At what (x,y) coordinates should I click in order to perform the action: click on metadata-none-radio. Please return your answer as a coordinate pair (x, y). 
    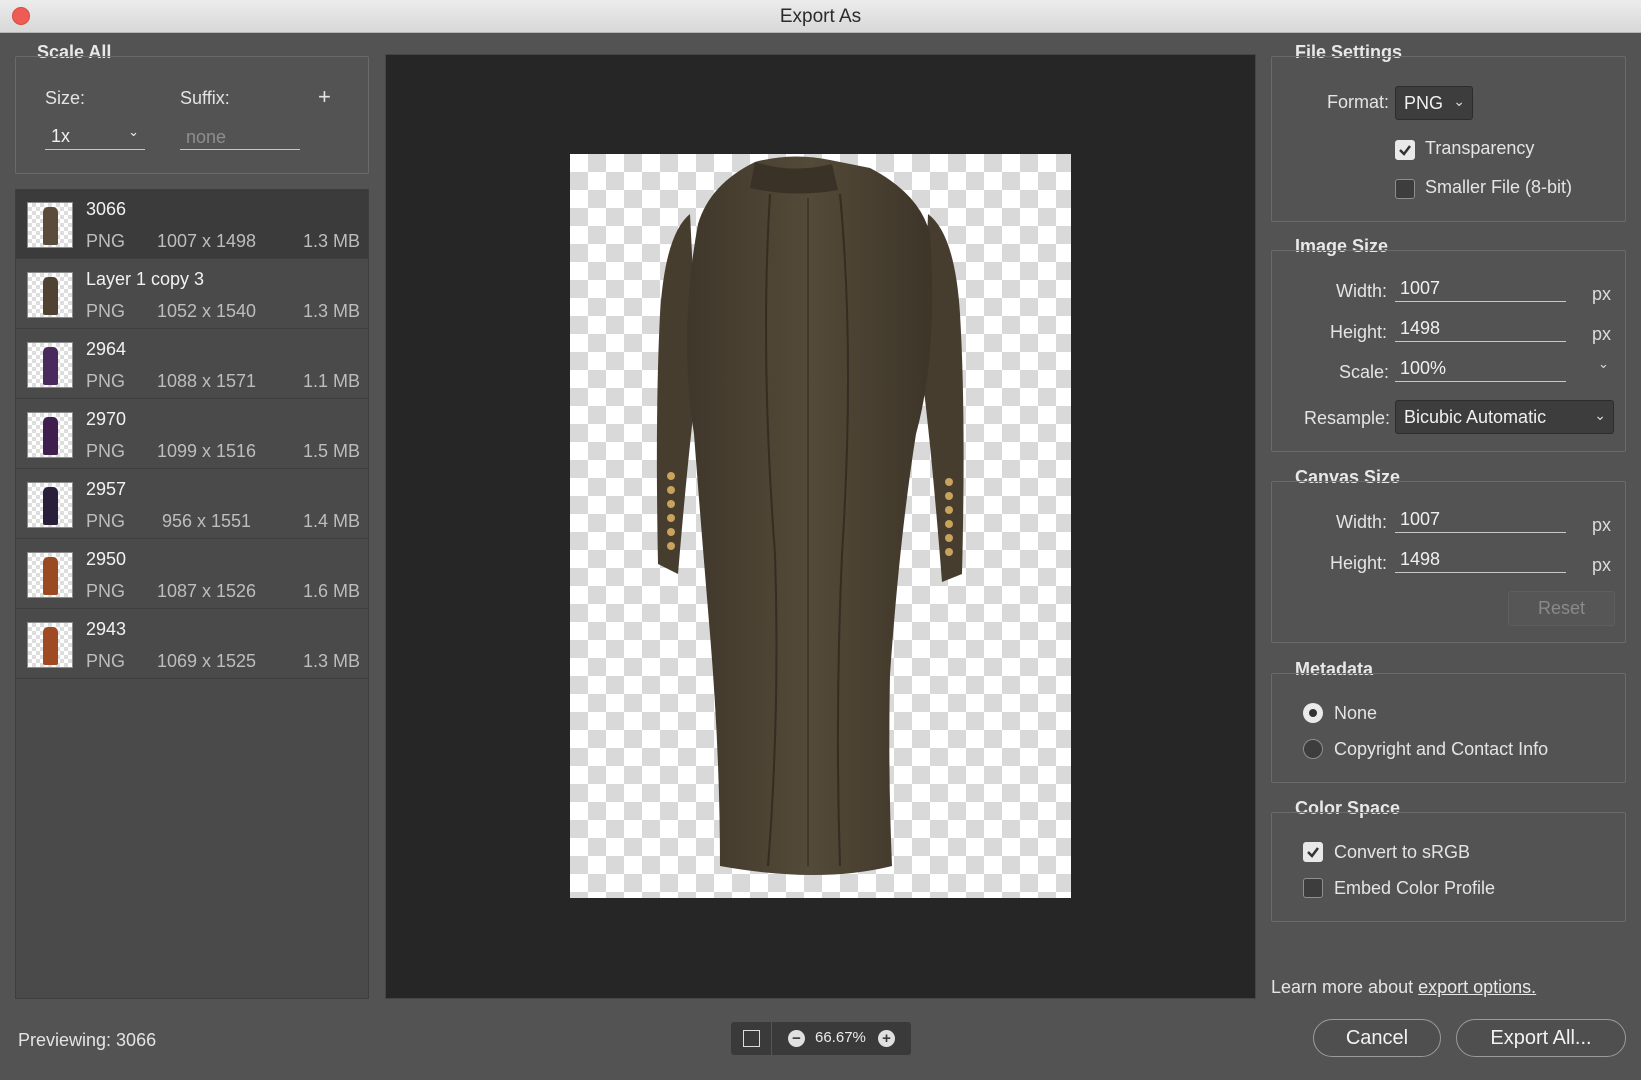
    Looking at the image, I should click on (1313, 713).